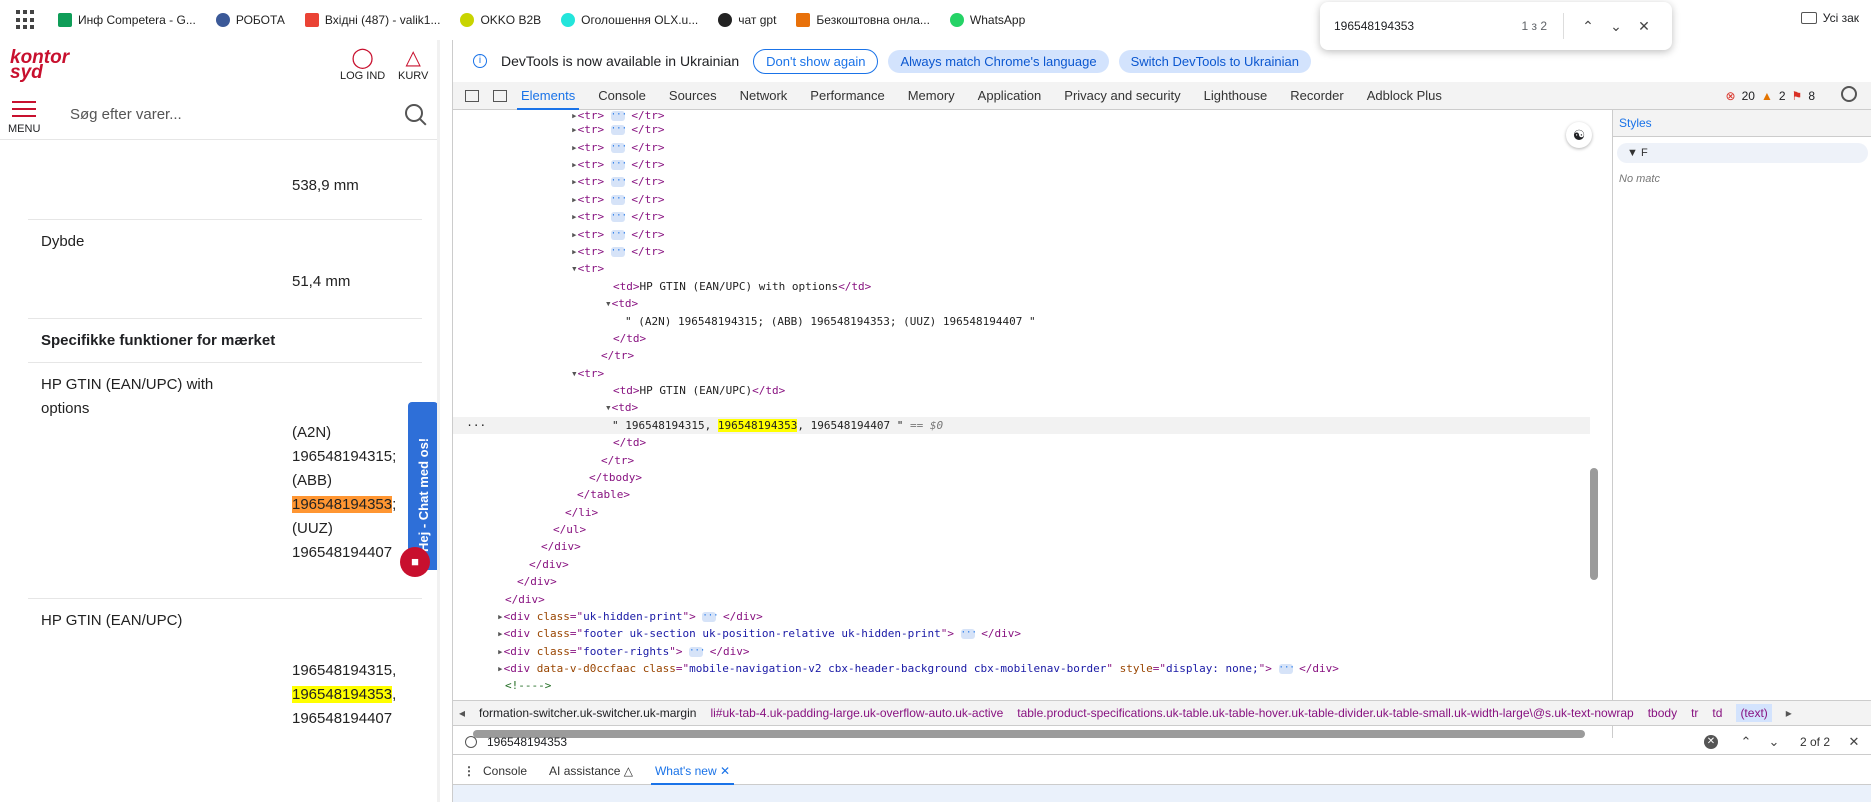 This screenshot has width=1871, height=802. What do you see at coordinates (1534, 26) in the screenshot?
I see `find-count: 1 з 2` at bounding box center [1534, 26].